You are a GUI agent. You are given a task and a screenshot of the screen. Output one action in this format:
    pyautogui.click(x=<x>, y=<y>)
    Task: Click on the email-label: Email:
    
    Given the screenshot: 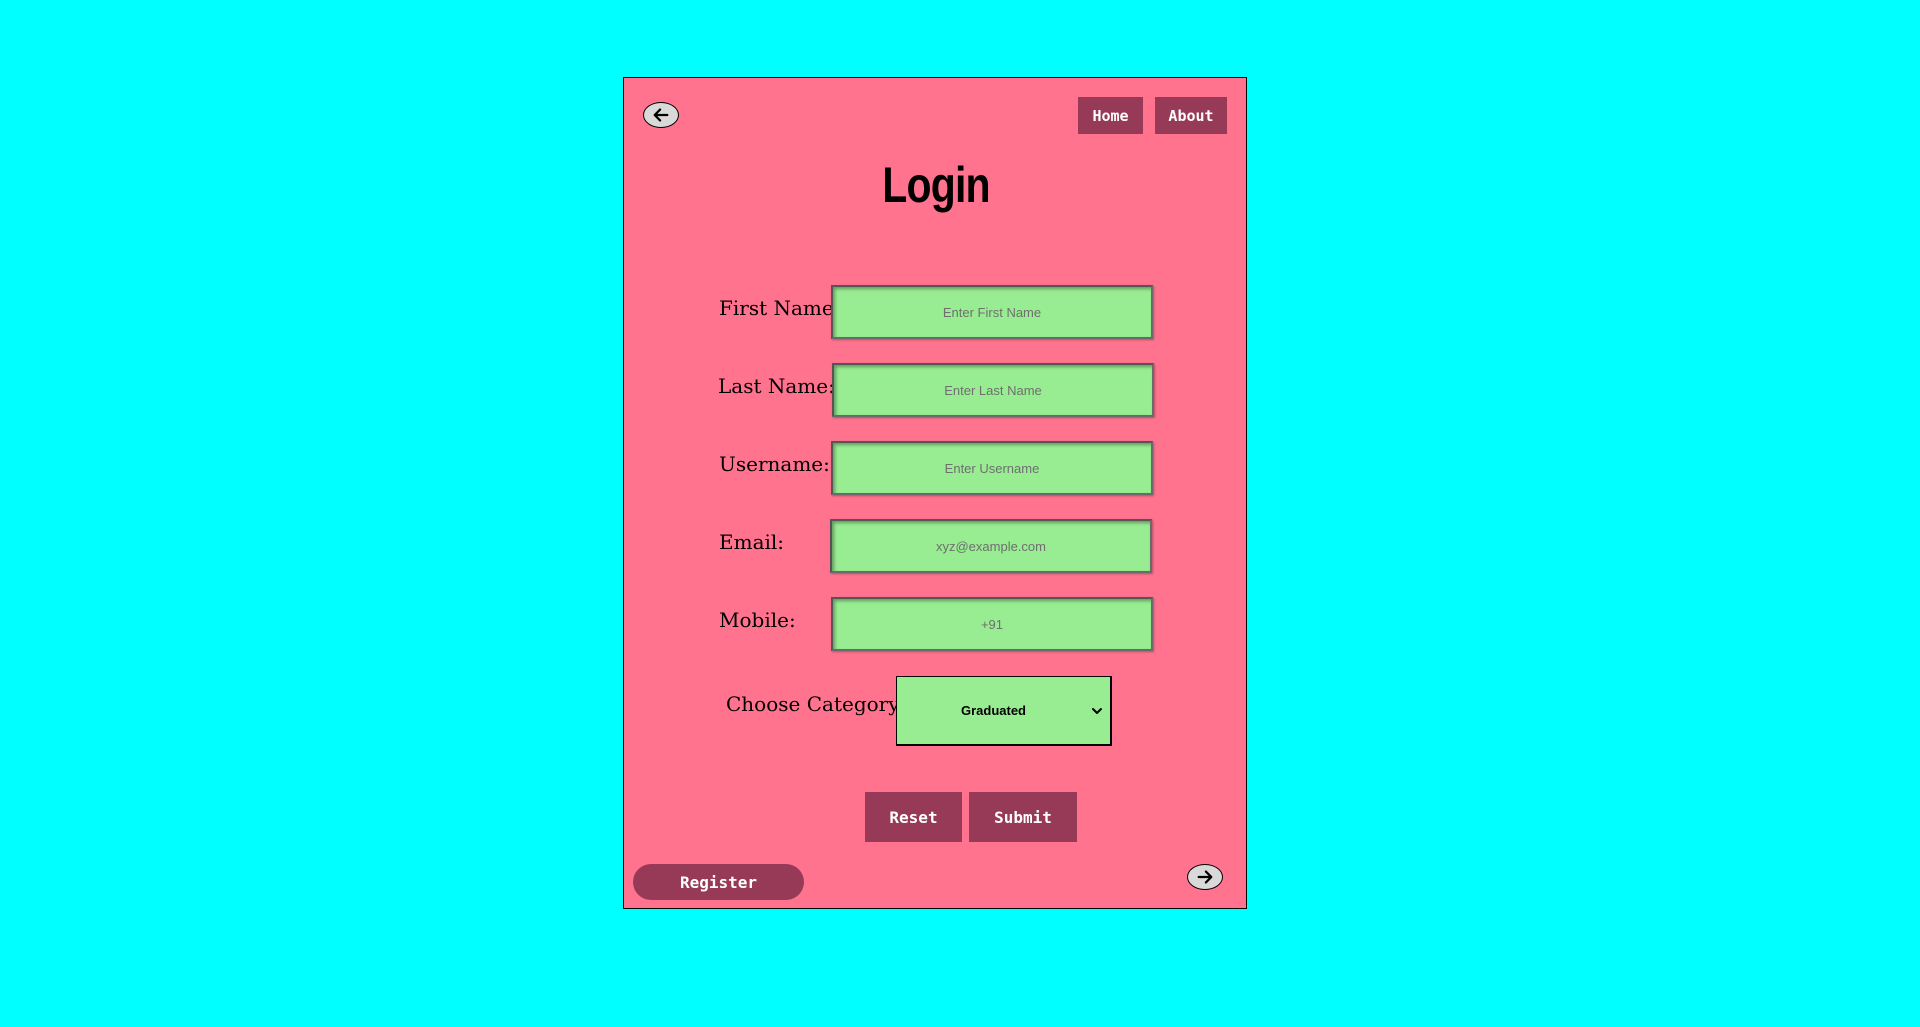 What is the action you would take?
    pyautogui.click(x=752, y=542)
    